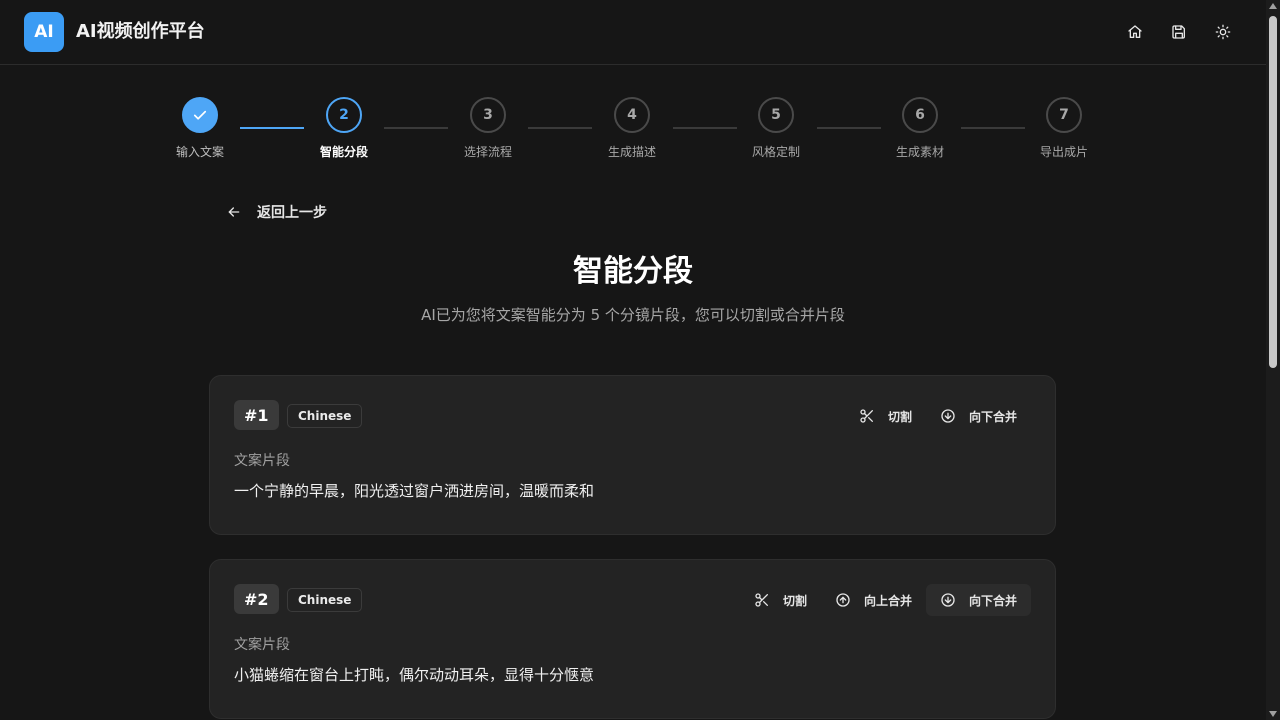 The height and width of the screenshot is (720, 1280). I want to click on step-7: 7 导出成片, so click(1064, 128).